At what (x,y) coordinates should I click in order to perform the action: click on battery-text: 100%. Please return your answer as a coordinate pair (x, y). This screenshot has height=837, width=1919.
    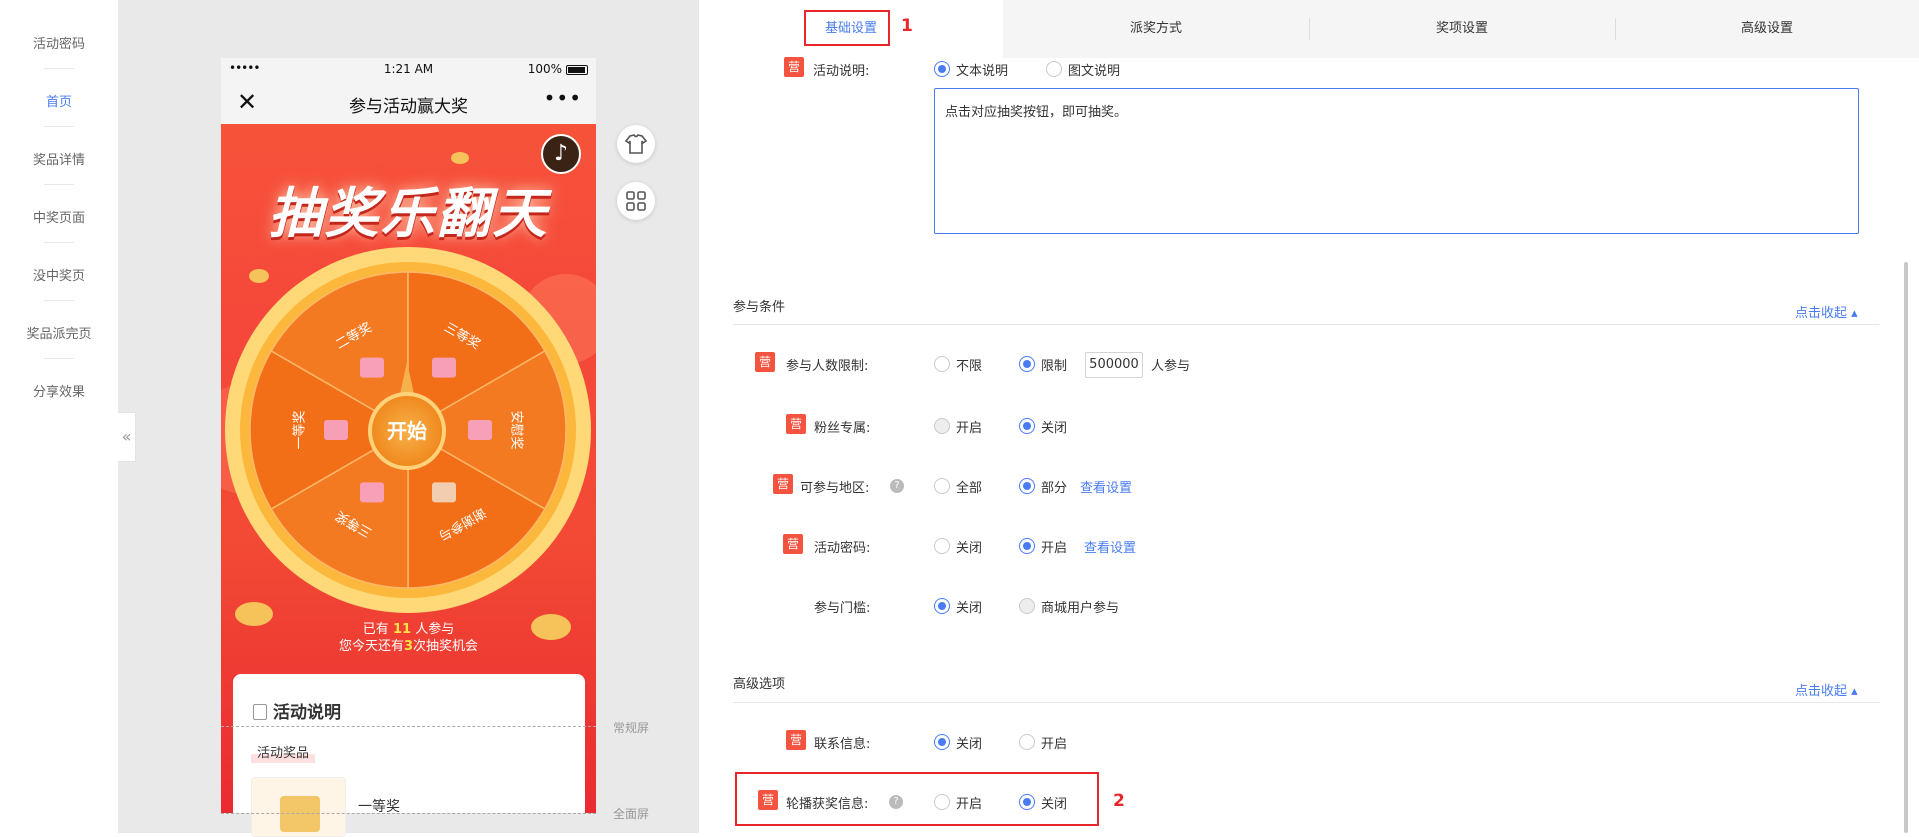
    Looking at the image, I should click on (544, 69).